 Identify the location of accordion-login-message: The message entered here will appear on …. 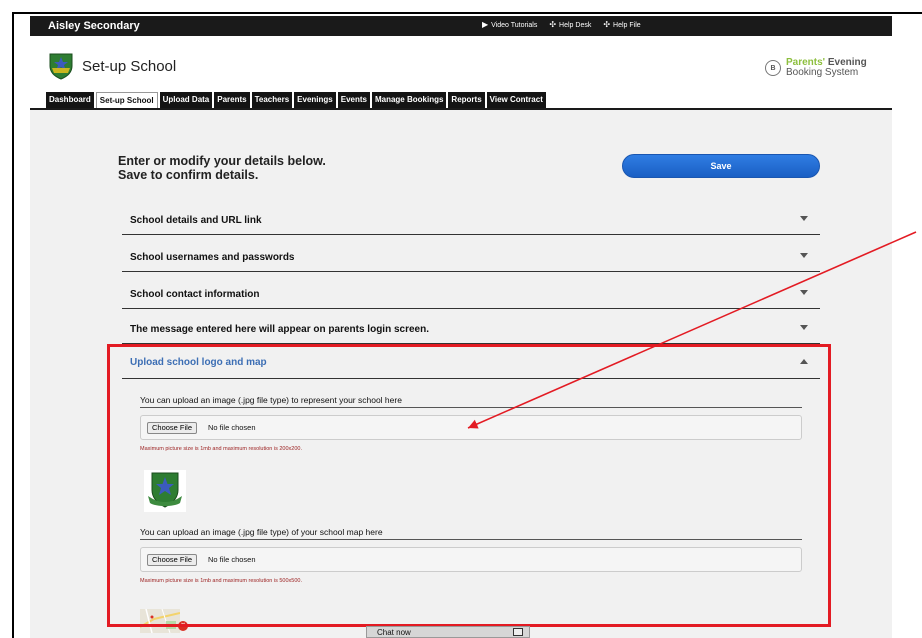
(471, 325).